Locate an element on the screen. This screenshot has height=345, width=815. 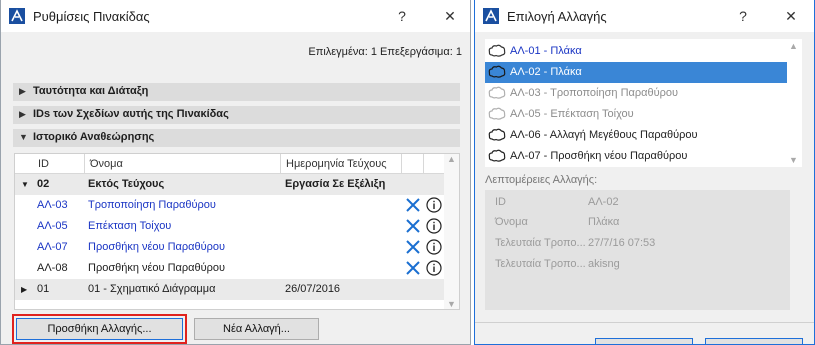
detail-value: 27/7/16 07:53 is located at coordinates (622, 243).